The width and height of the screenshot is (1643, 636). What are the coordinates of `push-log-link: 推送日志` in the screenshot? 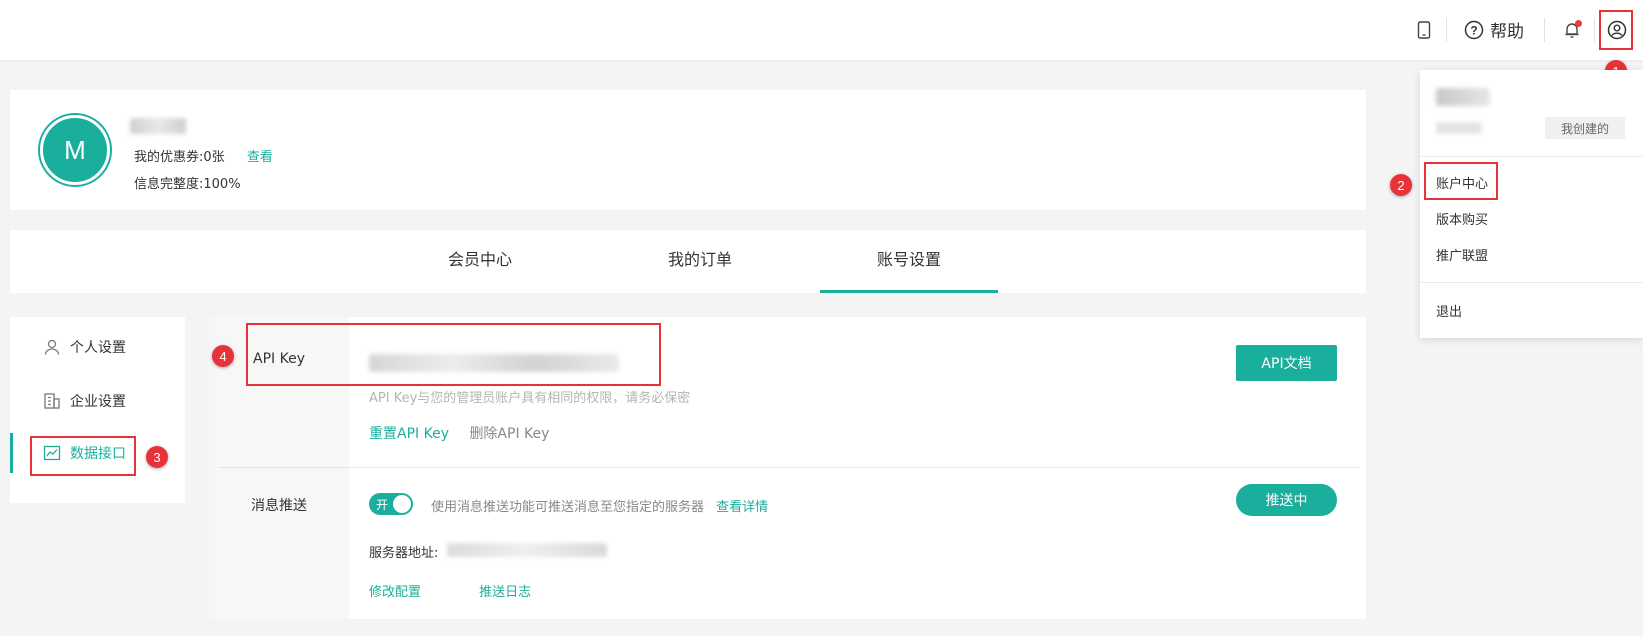 It's located at (505, 592).